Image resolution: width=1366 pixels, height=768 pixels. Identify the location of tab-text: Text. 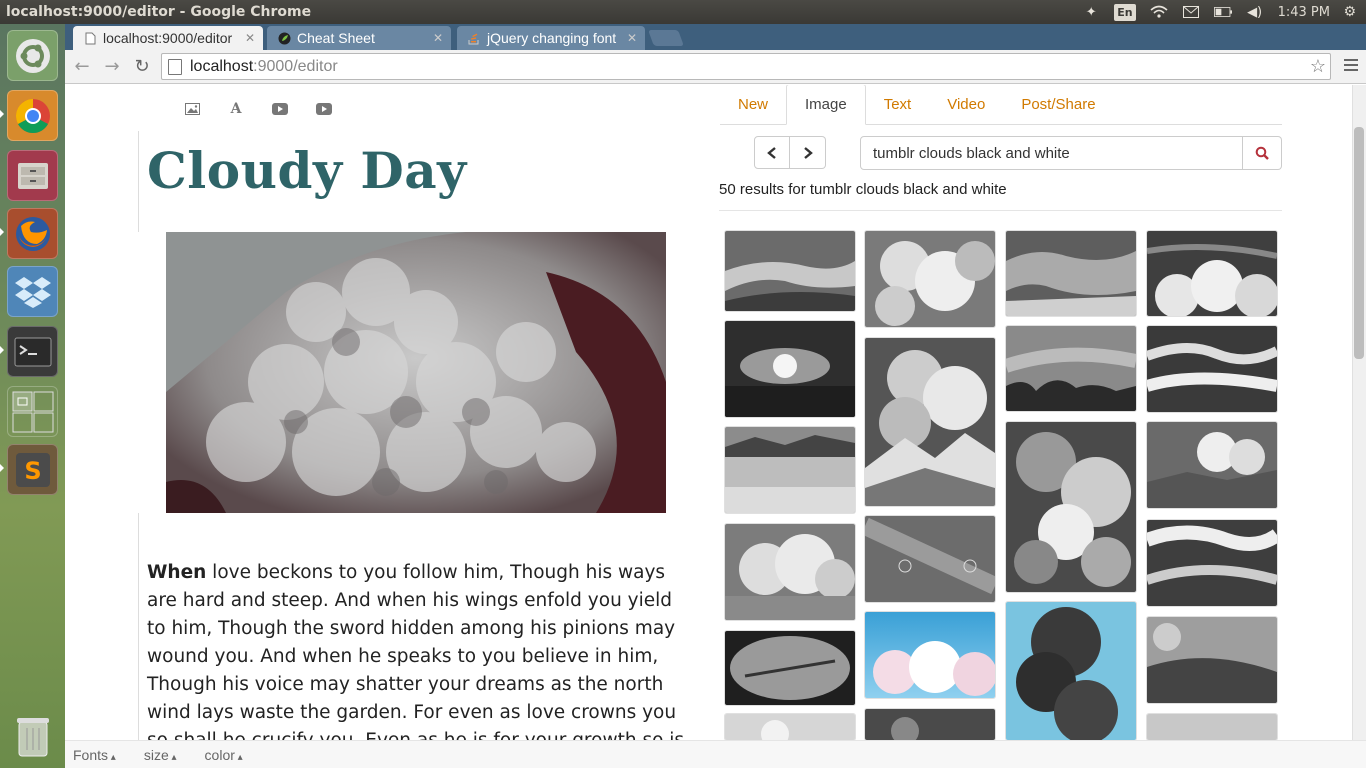
(898, 104).